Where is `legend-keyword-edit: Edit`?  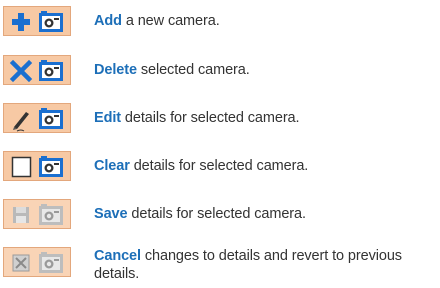 legend-keyword-edit: Edit is located at coordinates (107, 118).